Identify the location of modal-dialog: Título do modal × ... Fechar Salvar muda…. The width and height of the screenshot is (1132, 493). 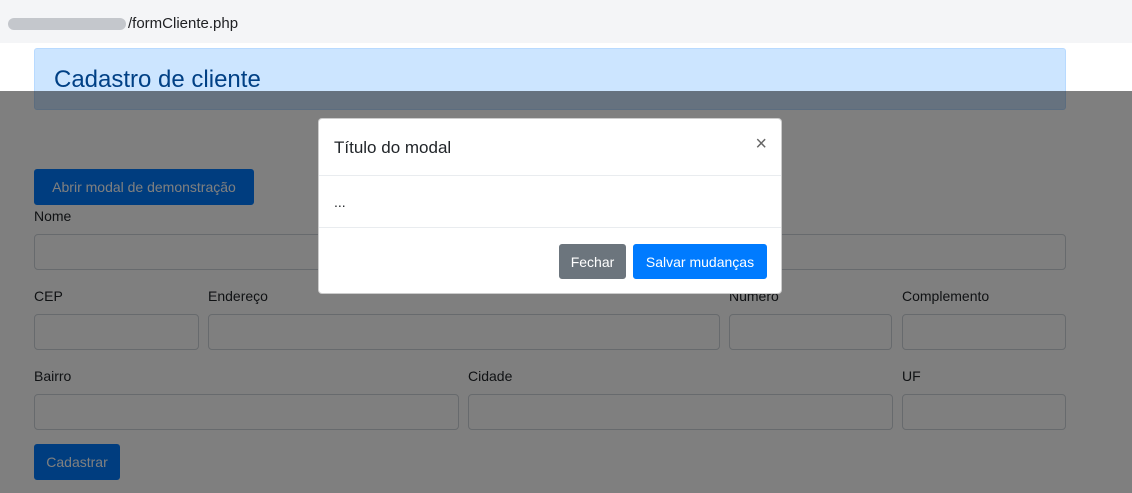
(550, 206).